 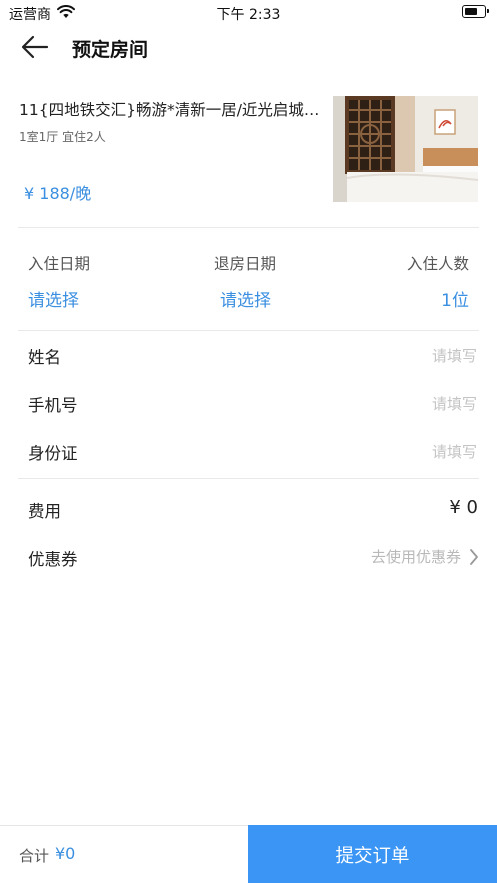 What do you see at coordinates (248, 558) in the screenshot?
I see `coupon-row: 优惠券 去使用优惠券` at bounding box center [248, 558].